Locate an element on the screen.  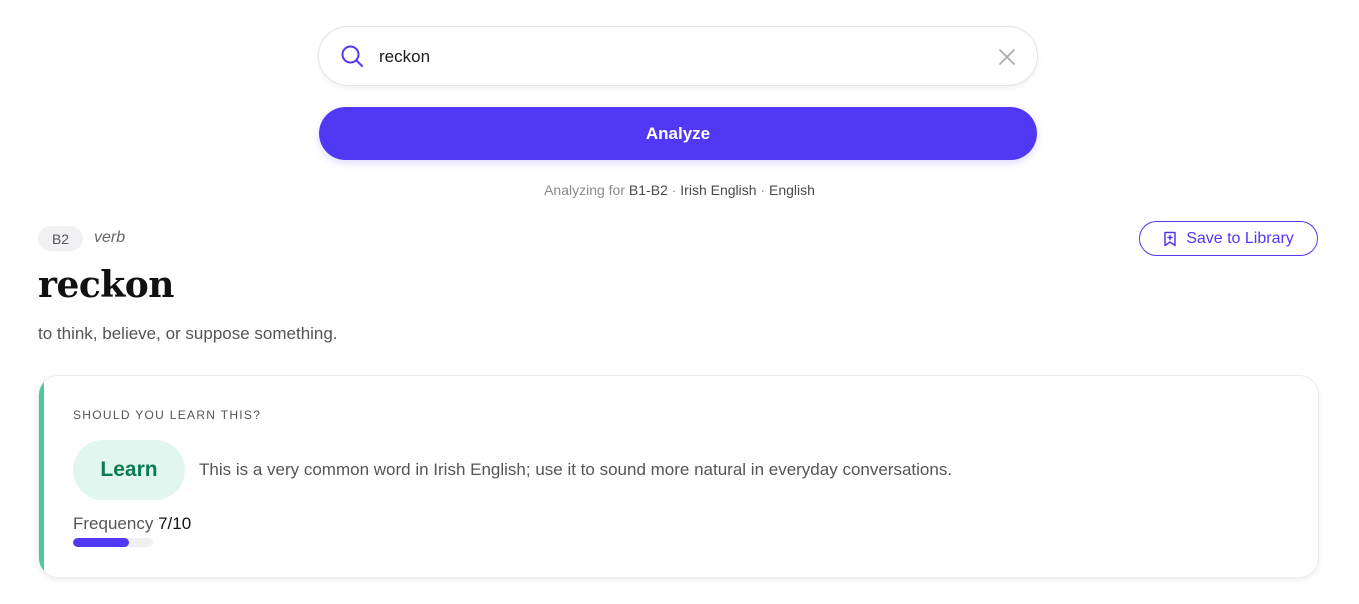
level-badge: B2 is located at coordinates (60, 238).